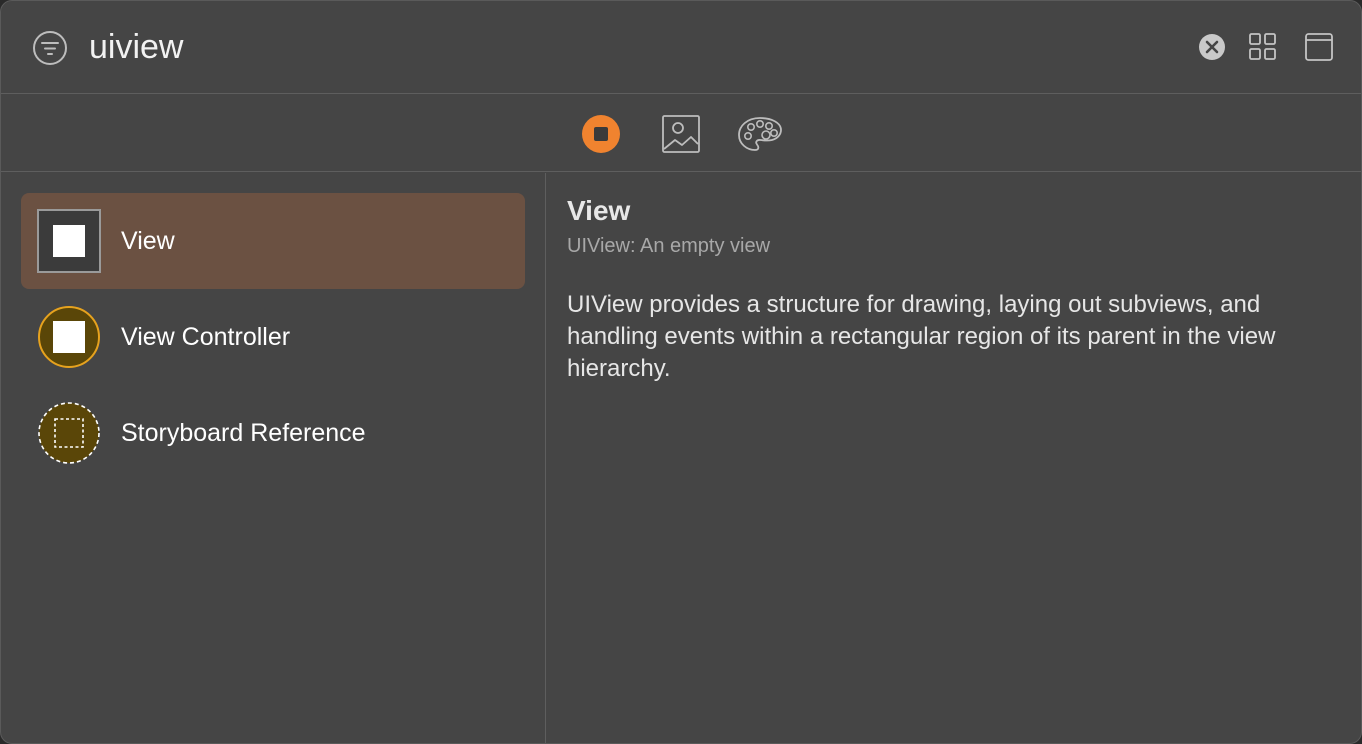 This screenshot has width=1362, height=744. What do you see at coordinates (599, 210) in the screenshot?
I see `detail-title: View` at bounding box center [599, 210].